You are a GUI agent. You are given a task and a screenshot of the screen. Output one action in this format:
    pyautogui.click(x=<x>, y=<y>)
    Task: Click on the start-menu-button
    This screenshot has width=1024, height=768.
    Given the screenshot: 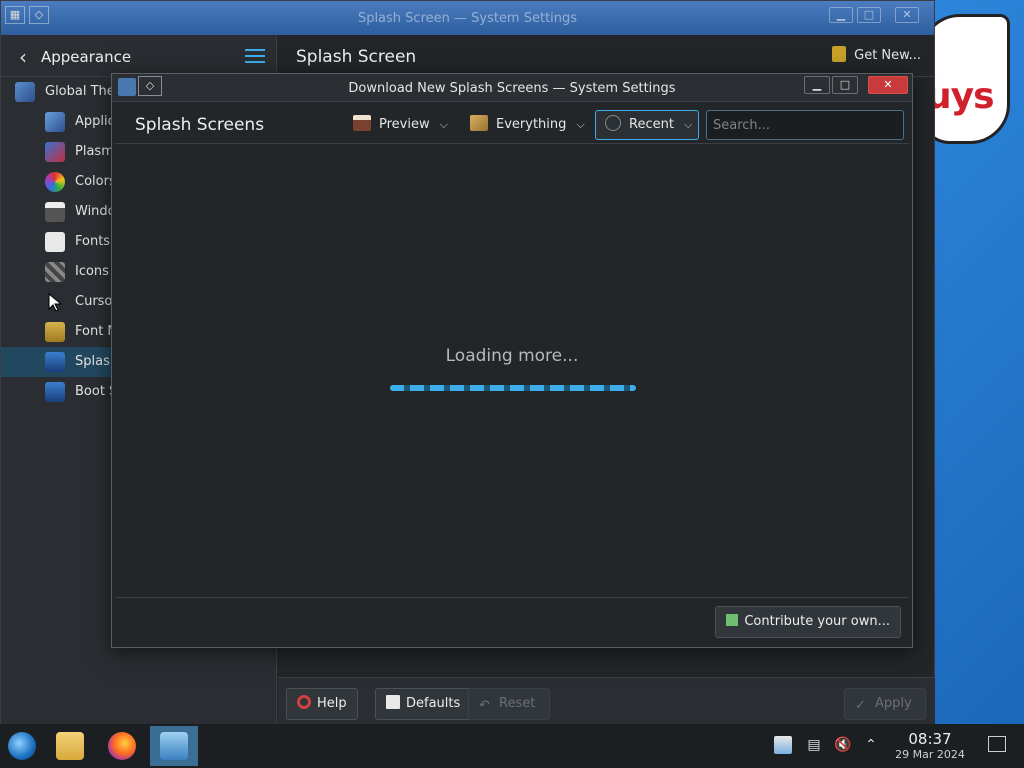 What is the action you would take?
    pyautogui.click(x=22, y=746)
    